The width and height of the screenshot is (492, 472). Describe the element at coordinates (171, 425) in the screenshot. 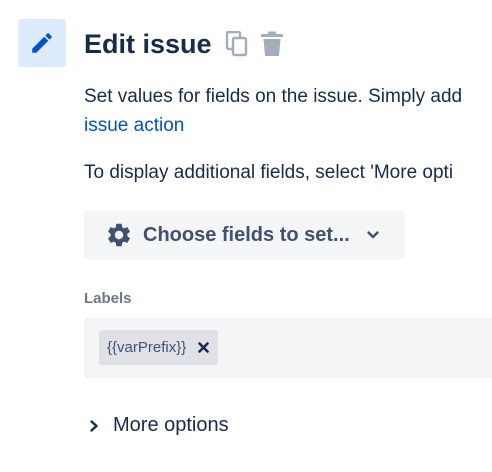

I see `more-options-label: More options` at that location.